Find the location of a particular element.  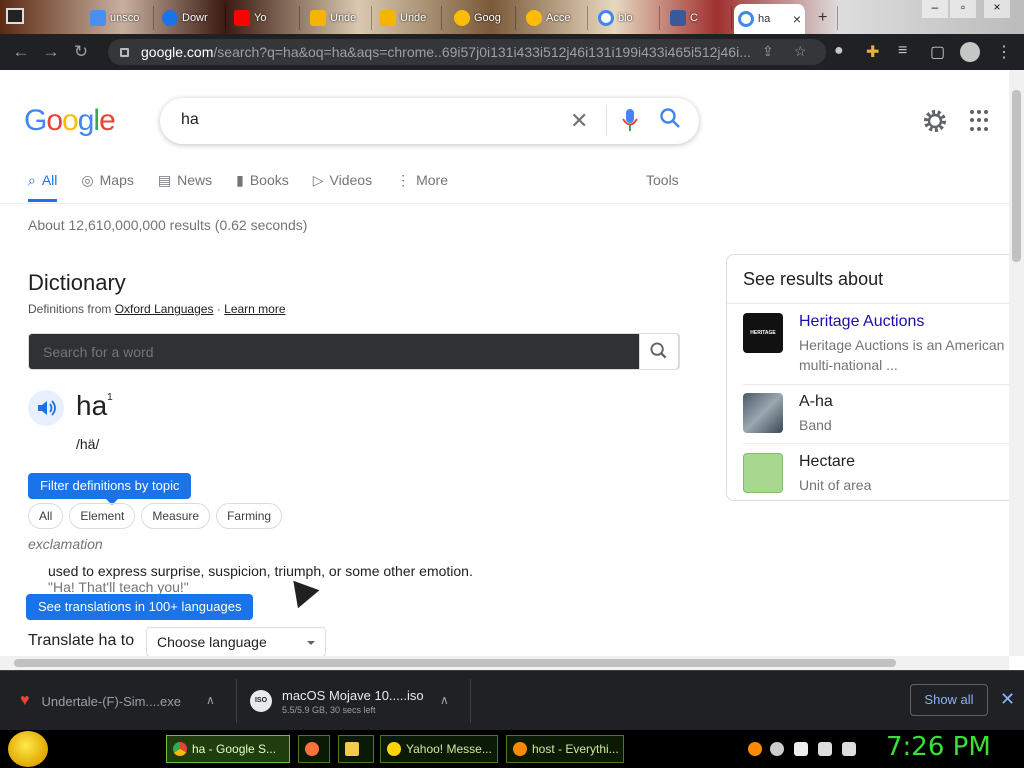

clear-icon: ✕ is located at coordinates (579, 121).